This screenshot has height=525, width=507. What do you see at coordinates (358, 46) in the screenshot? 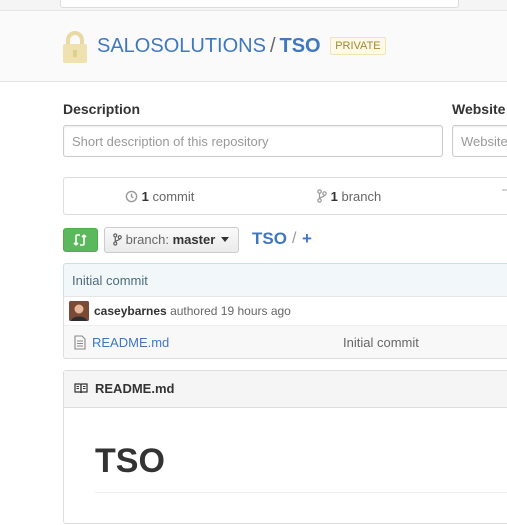
I see `private-badge: PRIVATE` at bounding box center [358, 46].